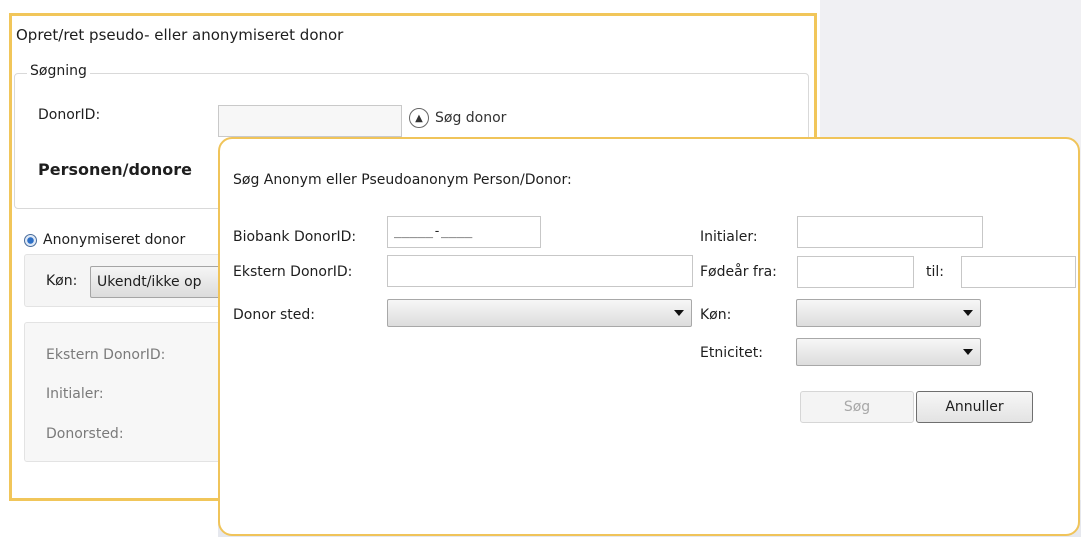 Image resolution: width=1081 pixels, height=537 pixels. What do you see at coordinates (157, 282) in the screenshot?
I see `kon-select: Ukendt/ikke op` at bounding box center [157, 282].